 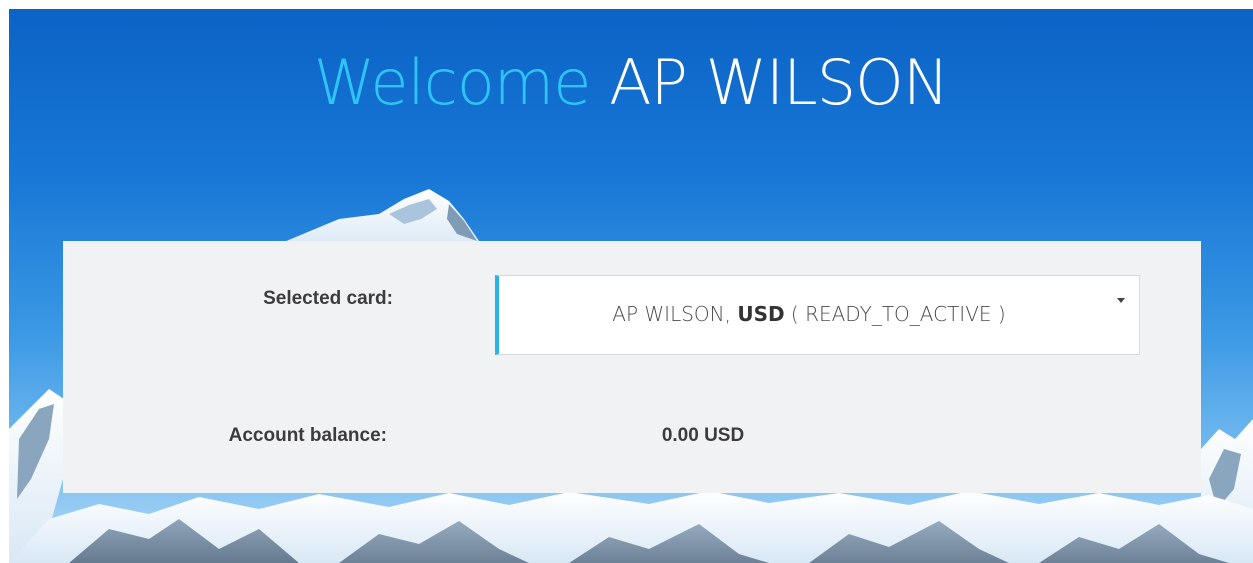 I want to click on welcome-heading: Welcome AP WILSON, so click(x=631, y=83).